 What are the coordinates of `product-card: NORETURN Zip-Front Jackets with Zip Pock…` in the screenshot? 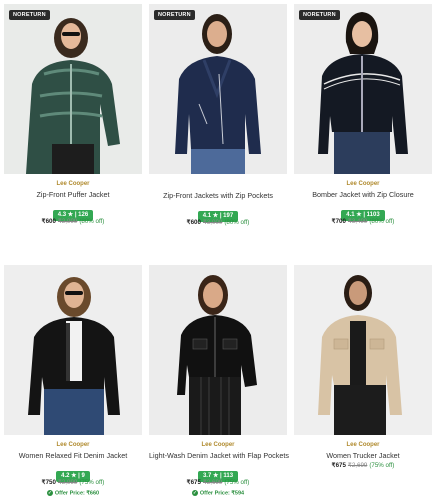 It's located at (218, 115).